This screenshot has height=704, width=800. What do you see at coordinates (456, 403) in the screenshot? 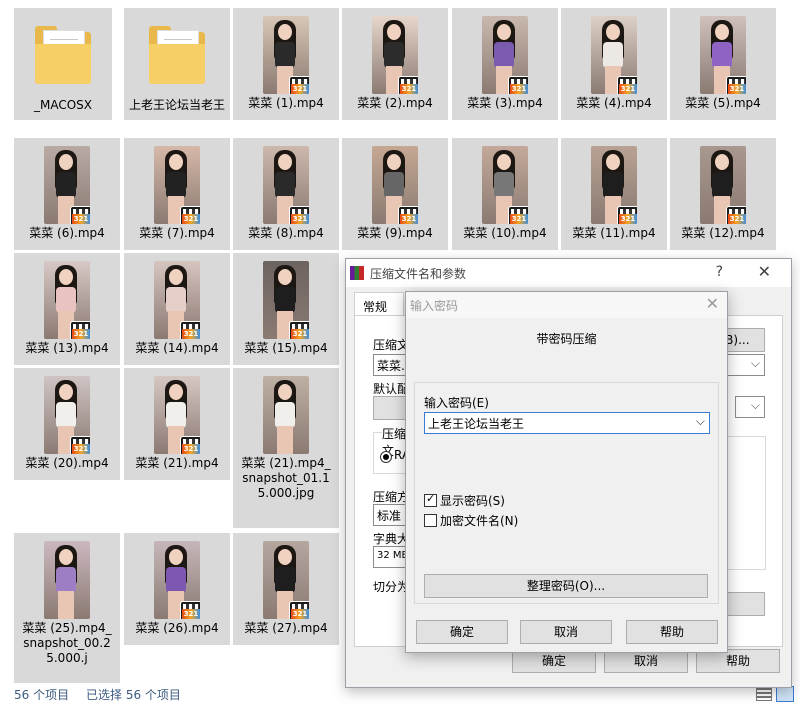
I see `password-label: 输入密码(E)` at bounding box center [456, 403].